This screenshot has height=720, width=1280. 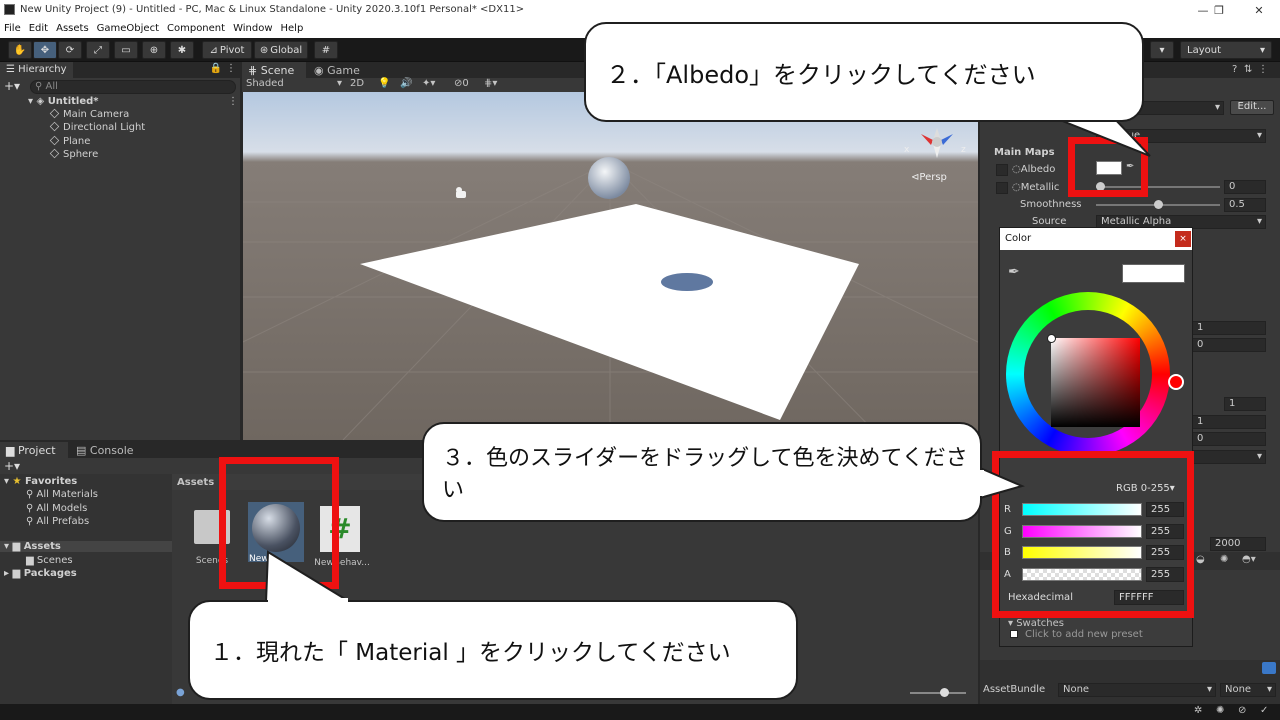 What do you see at coordinates (470, 653) in the screenshot?
I see `callout-step1-text: １．現れた「 Material 」をクリックしてください` at bounding box center [470, 653].